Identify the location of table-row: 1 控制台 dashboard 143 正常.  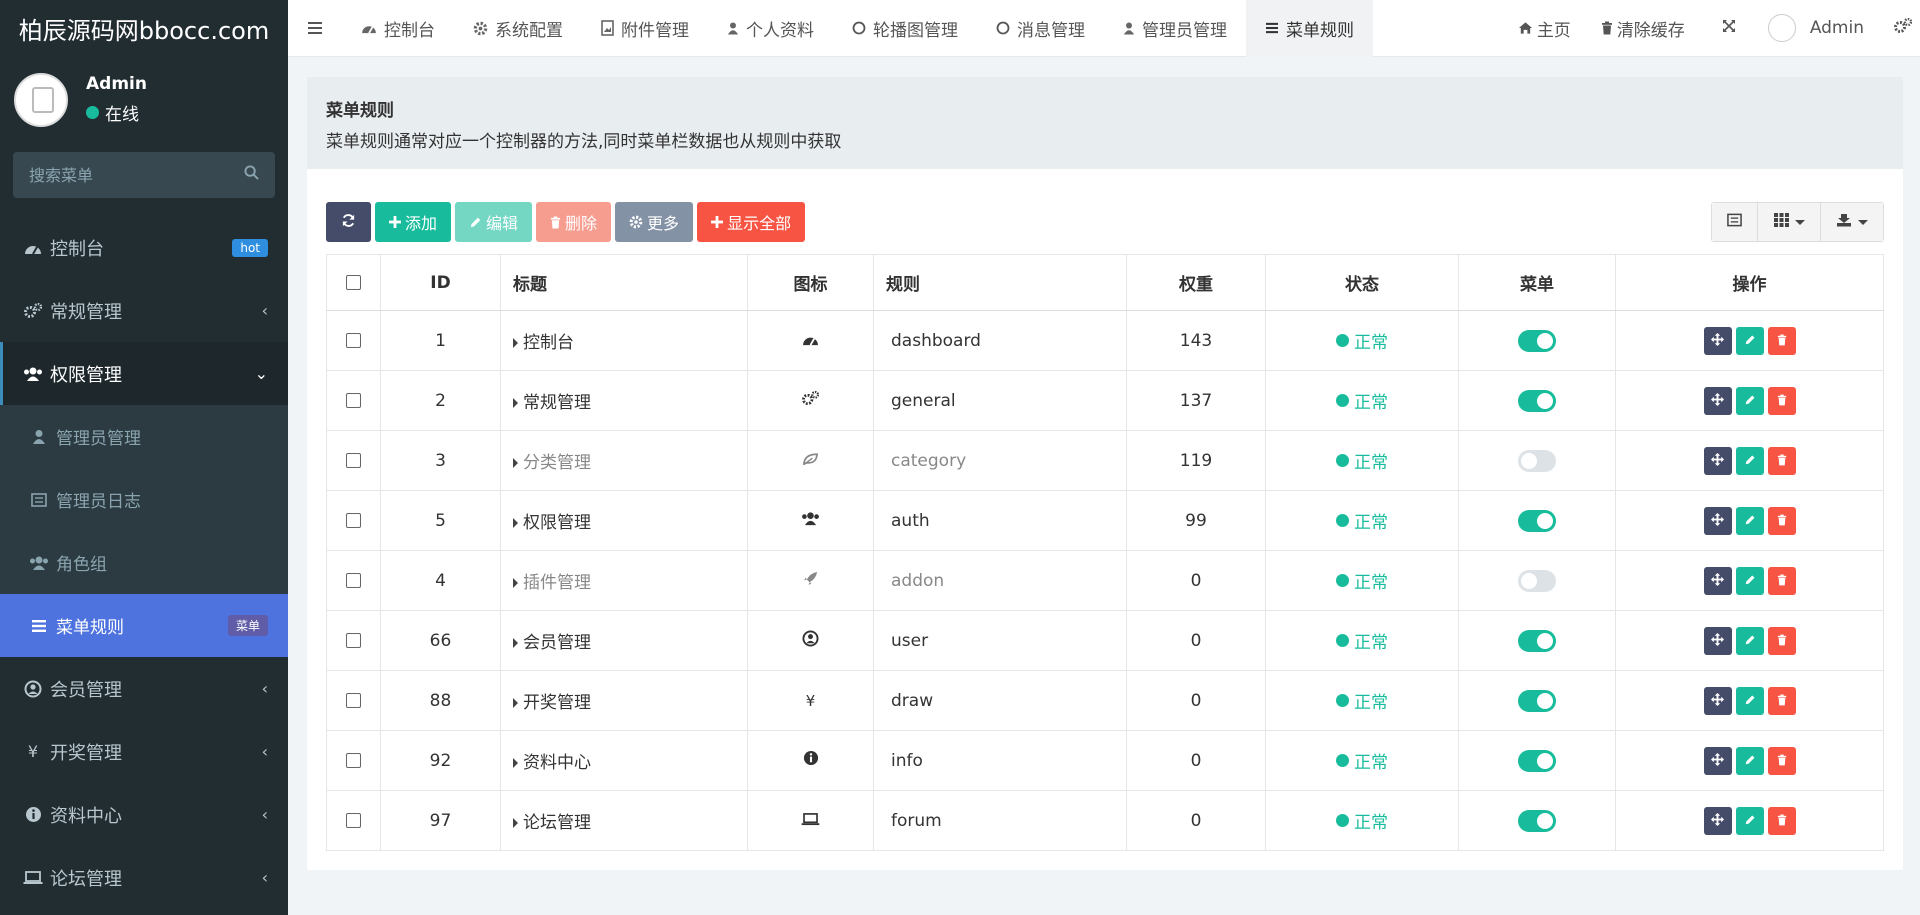
(1105, 340).